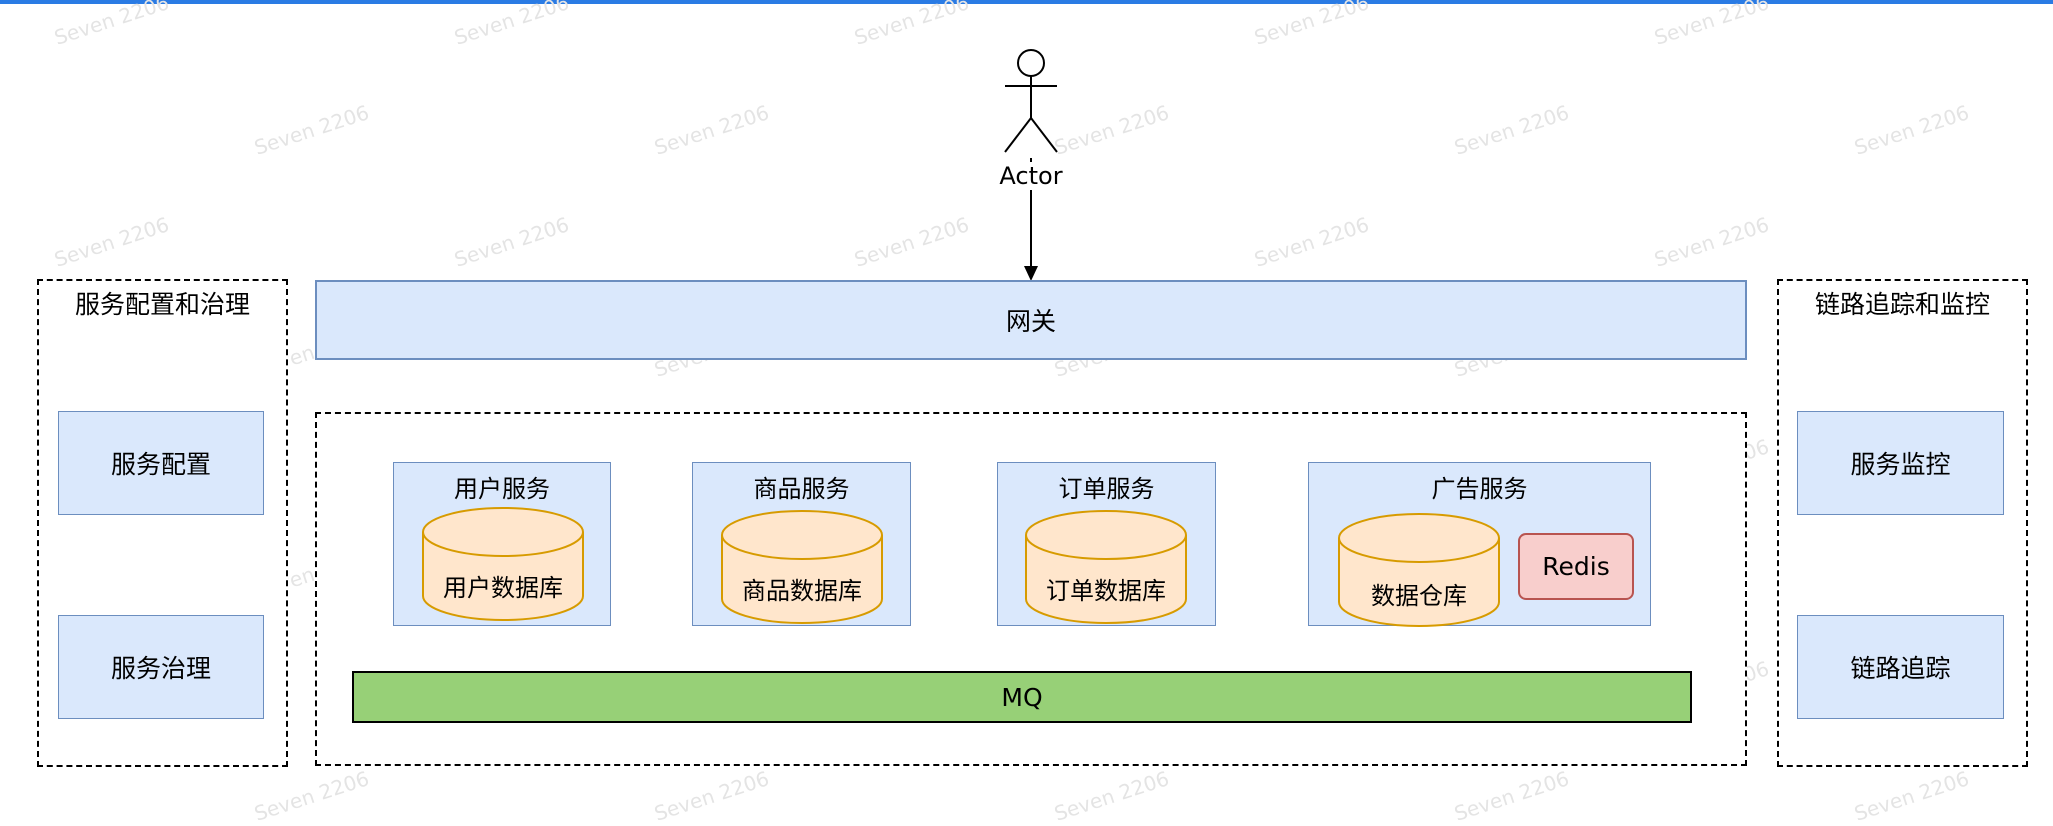  What do you see at coordinates (1031, 320) in the screenshot?
I see `gateway-box: 网关` at bounding box center [1031, 320].